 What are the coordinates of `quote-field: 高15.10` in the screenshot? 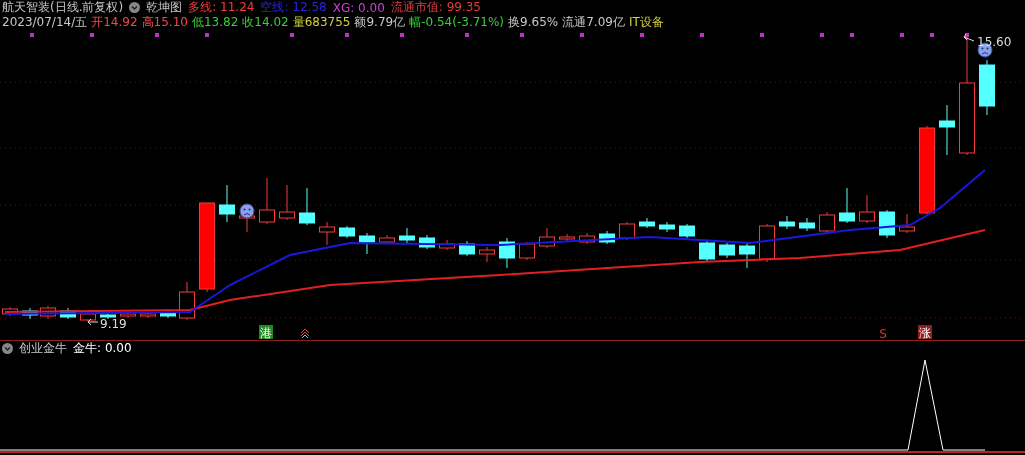 It's located at (164, 22).